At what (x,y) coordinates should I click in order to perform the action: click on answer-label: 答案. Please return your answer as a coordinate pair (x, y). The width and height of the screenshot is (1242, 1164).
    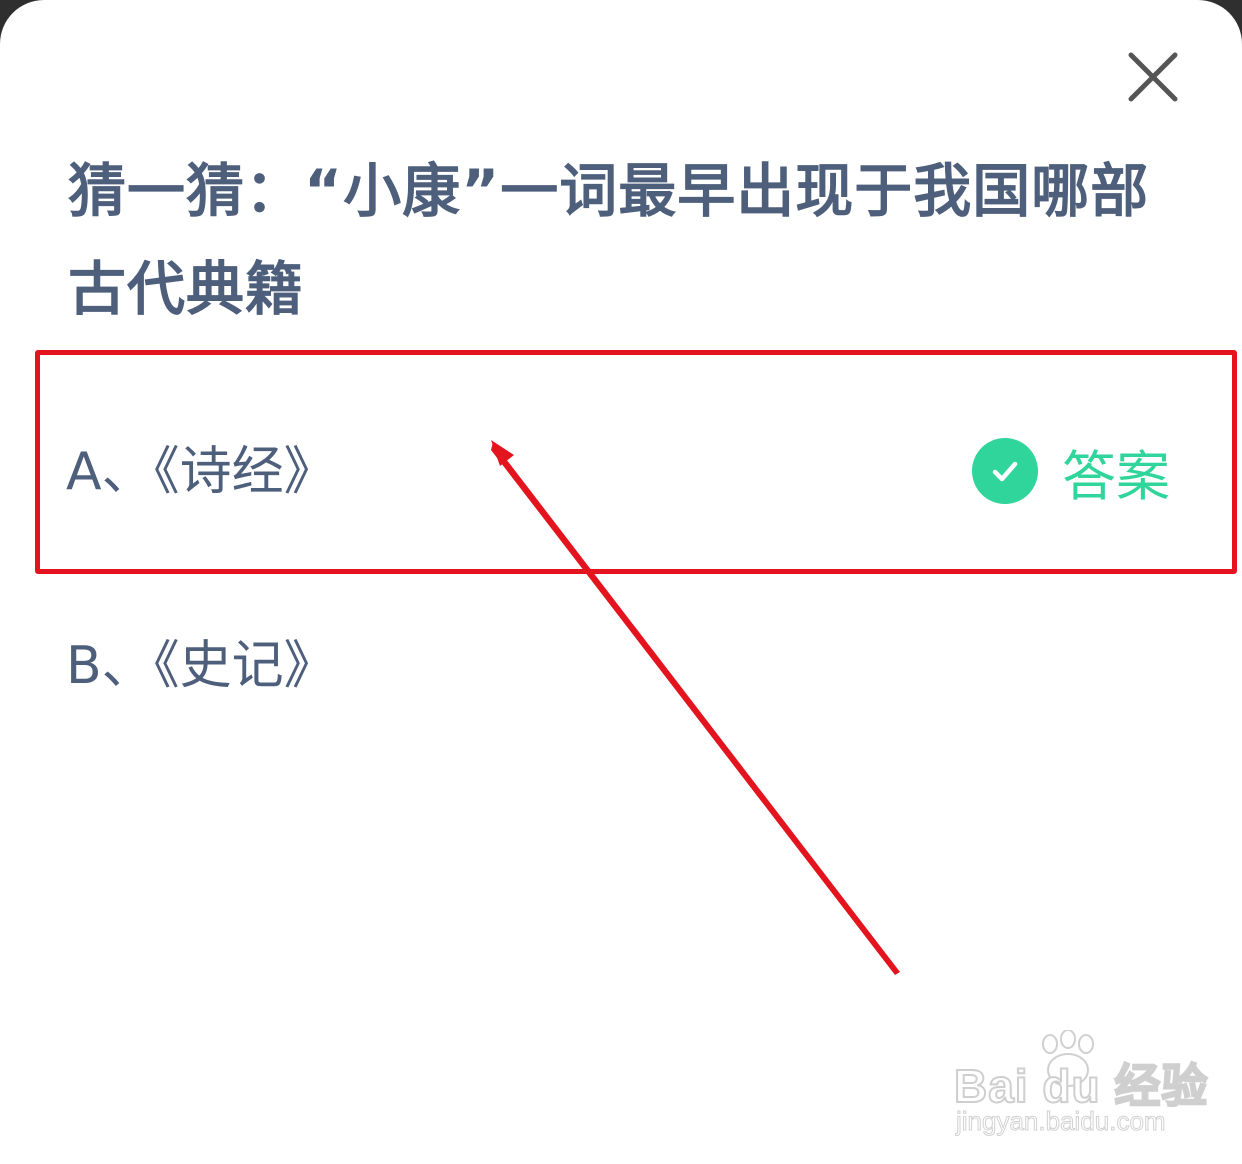
    Looking at the image, I should click on (1116, 476).